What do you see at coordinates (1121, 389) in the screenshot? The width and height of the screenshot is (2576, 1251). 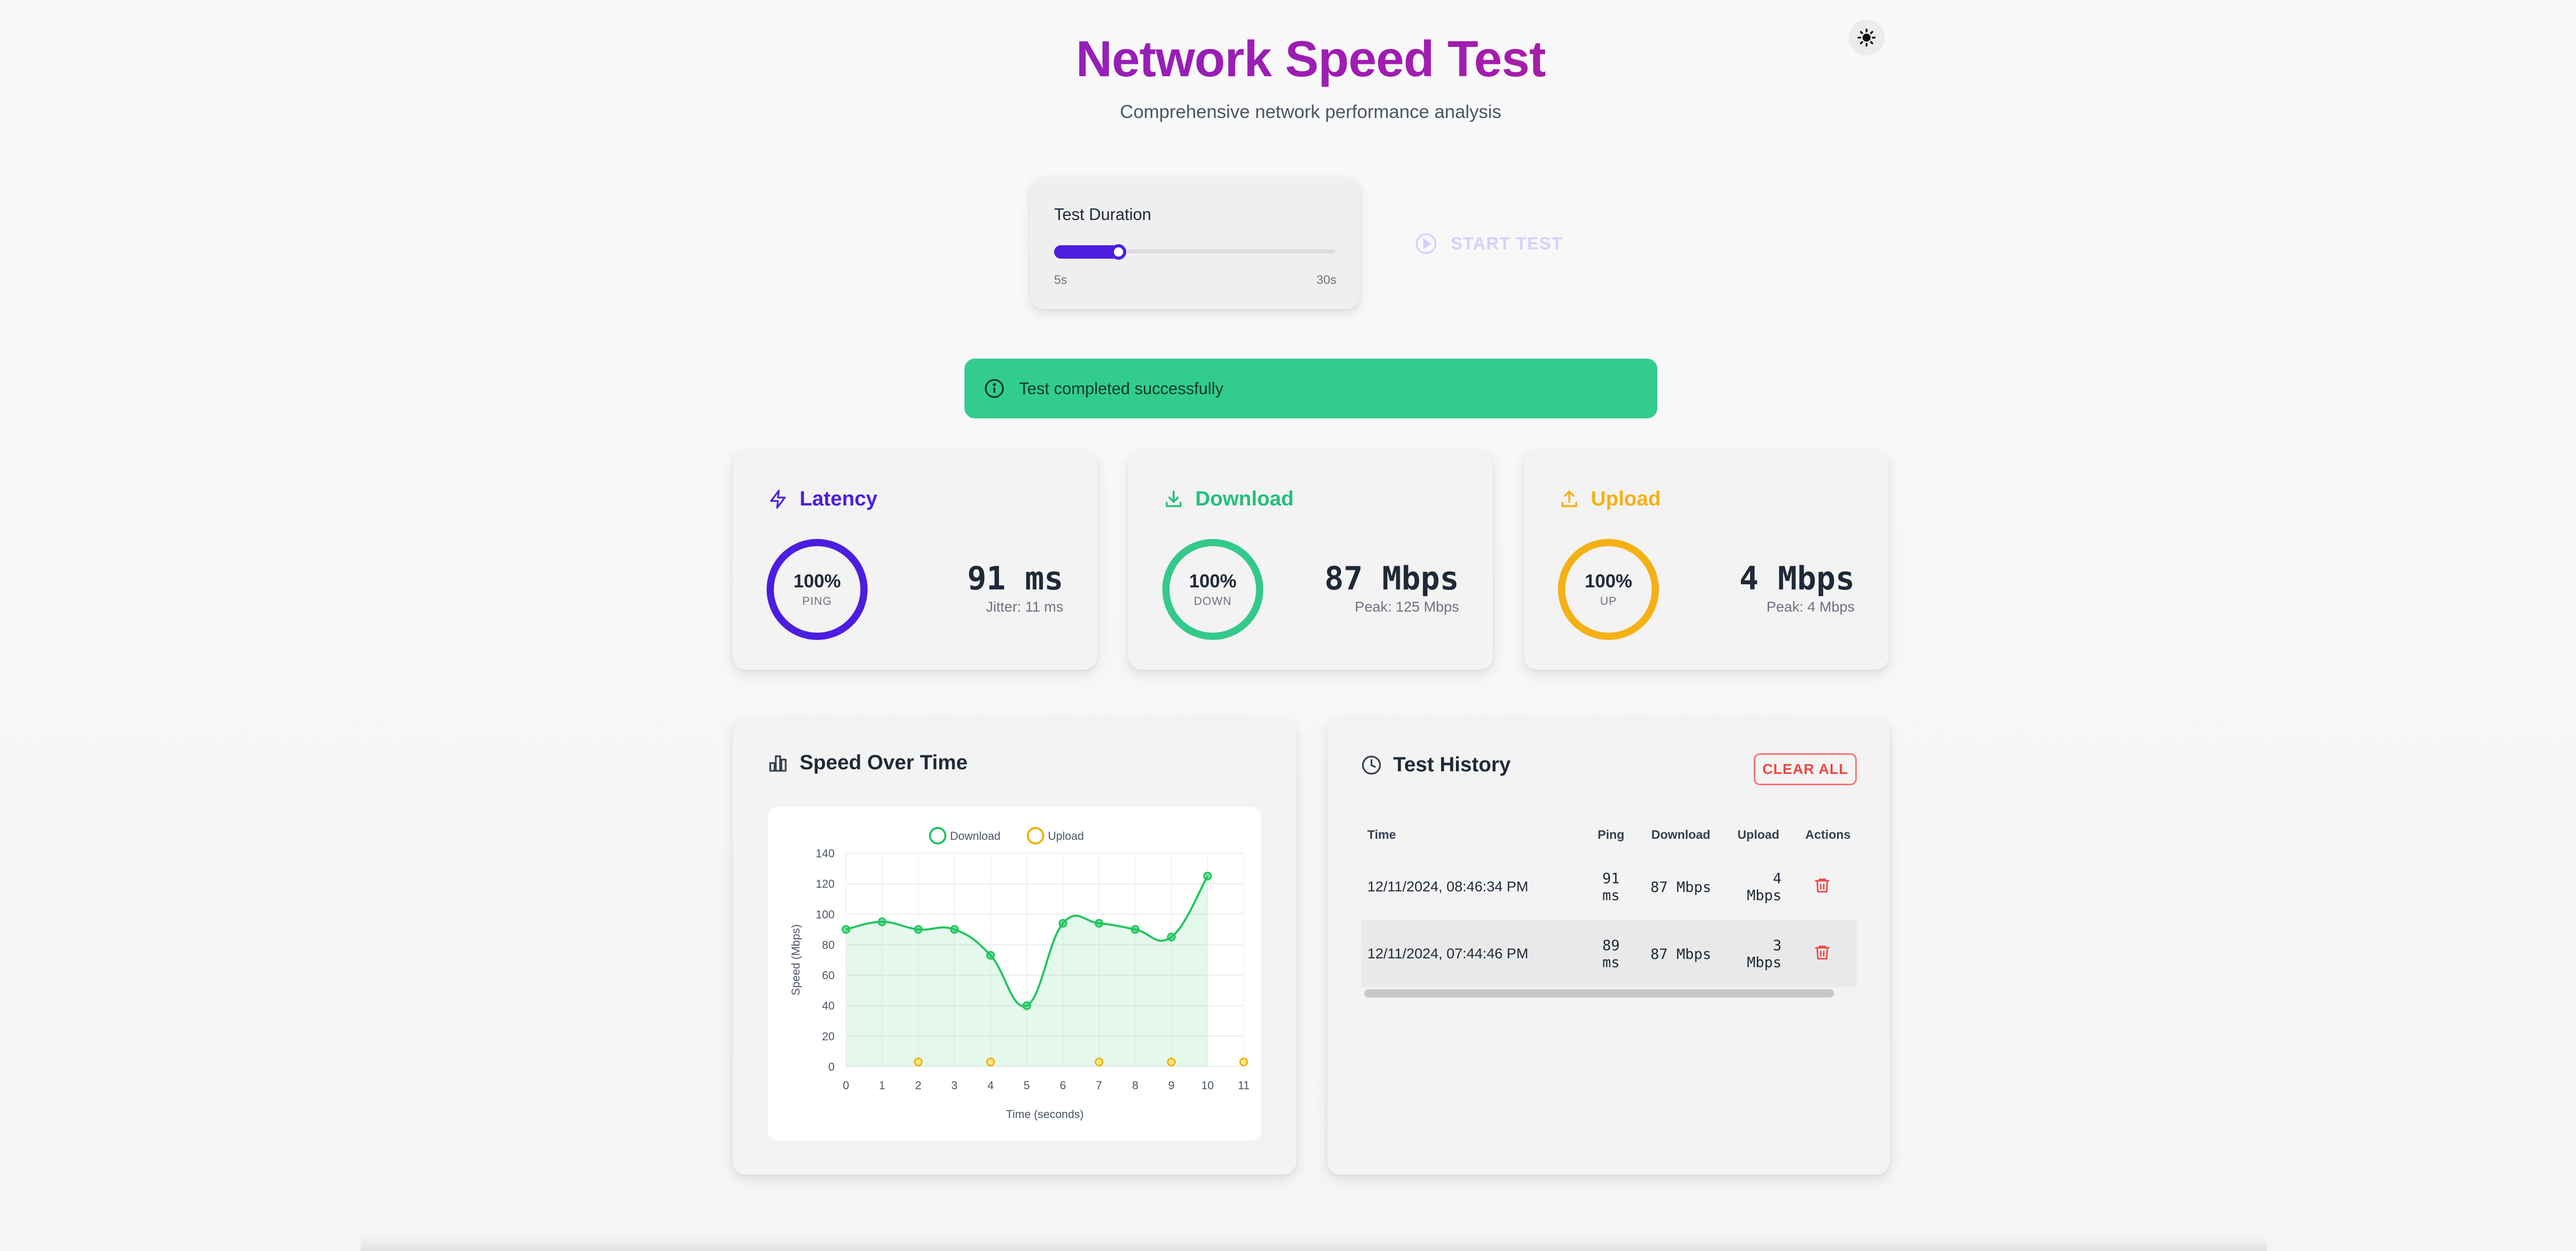 I see `status-alert-text: Test completed successfully` at bounding box center [1121, 389].